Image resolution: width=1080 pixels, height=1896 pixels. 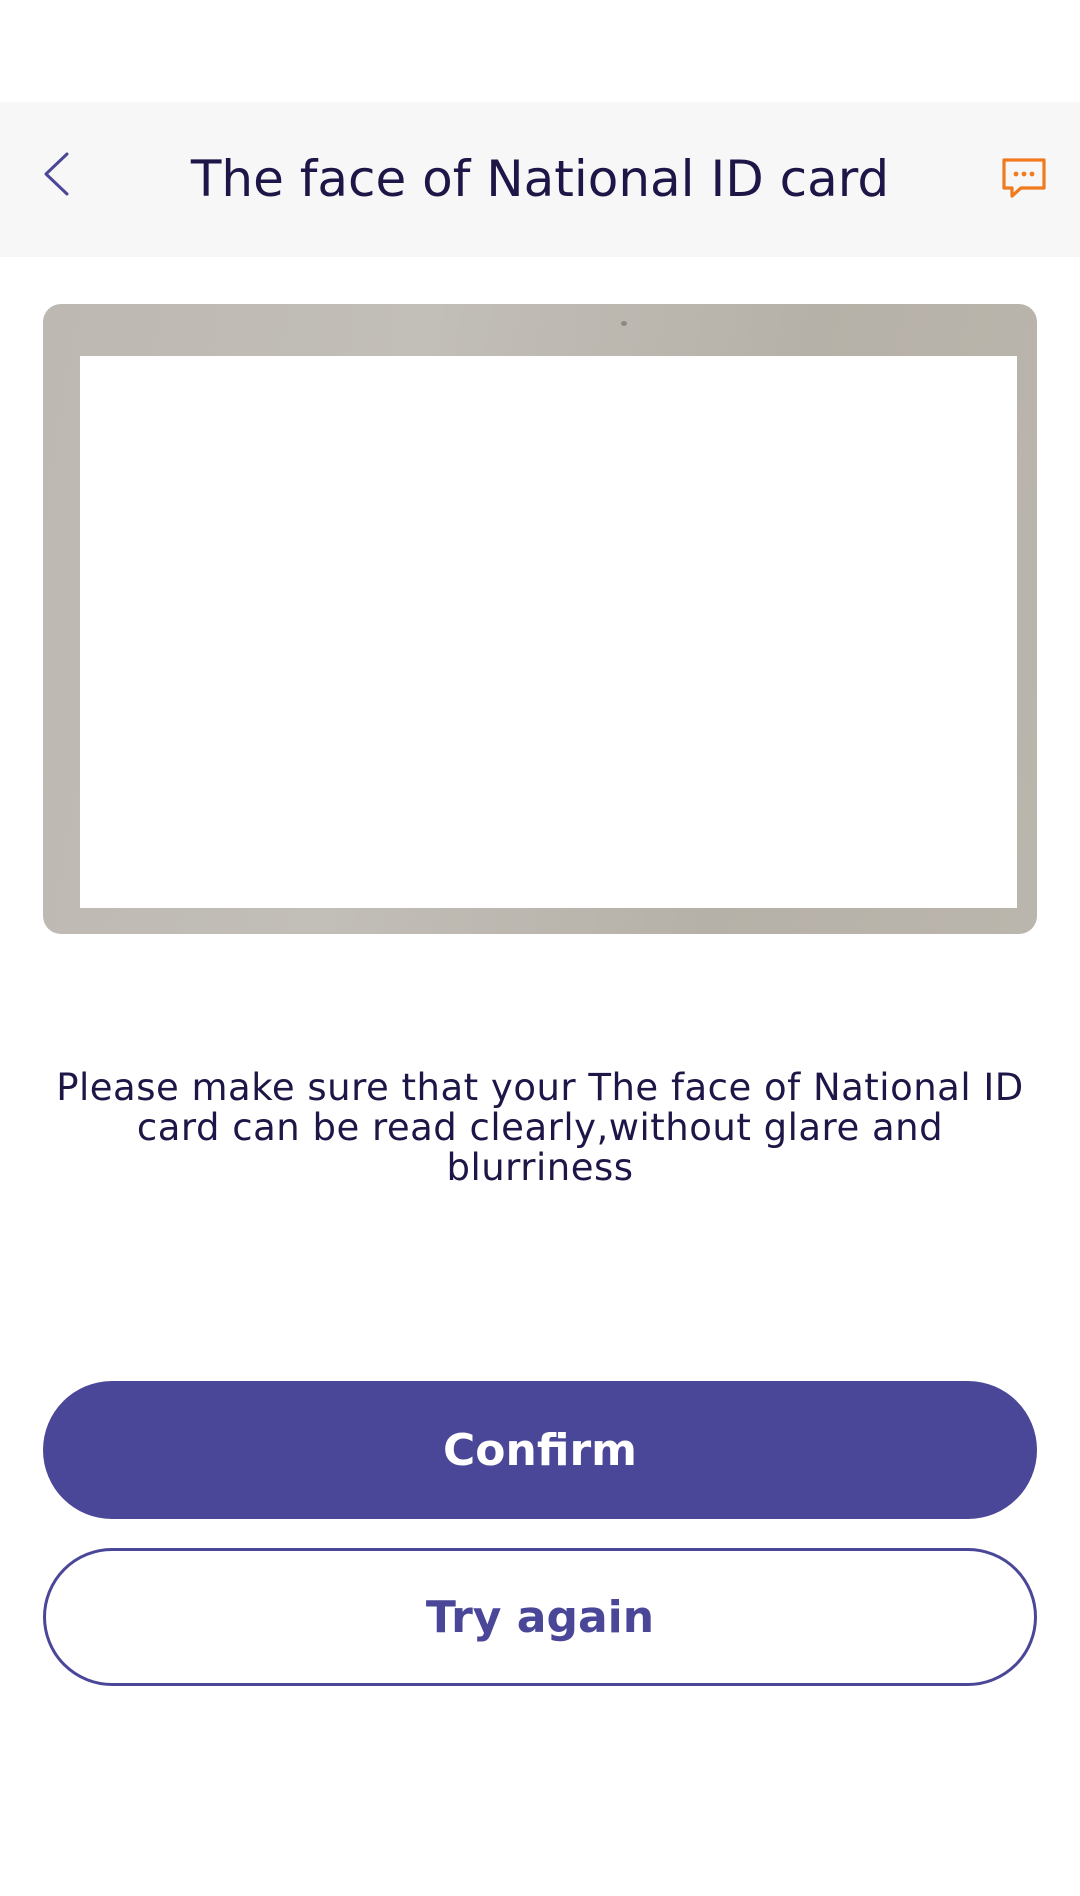 What do you see at coordinates (540, 51) in the screenshot?
I see `status-bar` at bounding box center [540, 51].